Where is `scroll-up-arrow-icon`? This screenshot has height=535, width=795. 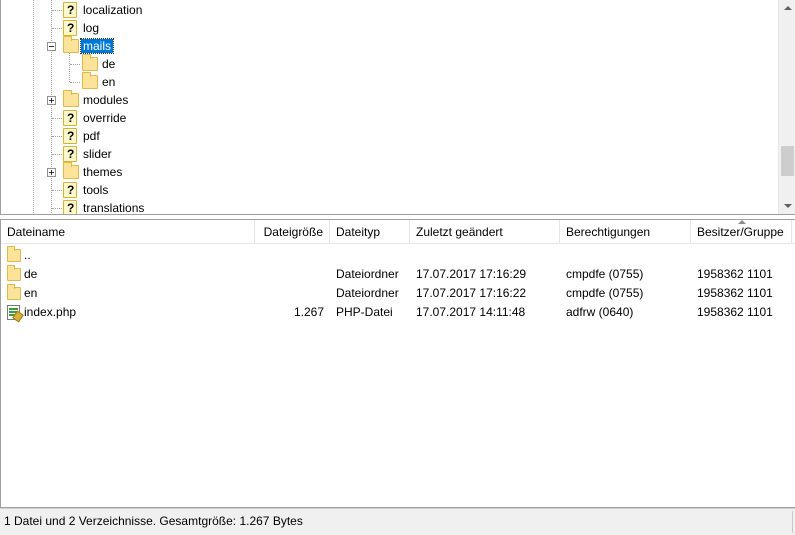 scroll-up-arrow-icon is located at coordinates (787, 8).